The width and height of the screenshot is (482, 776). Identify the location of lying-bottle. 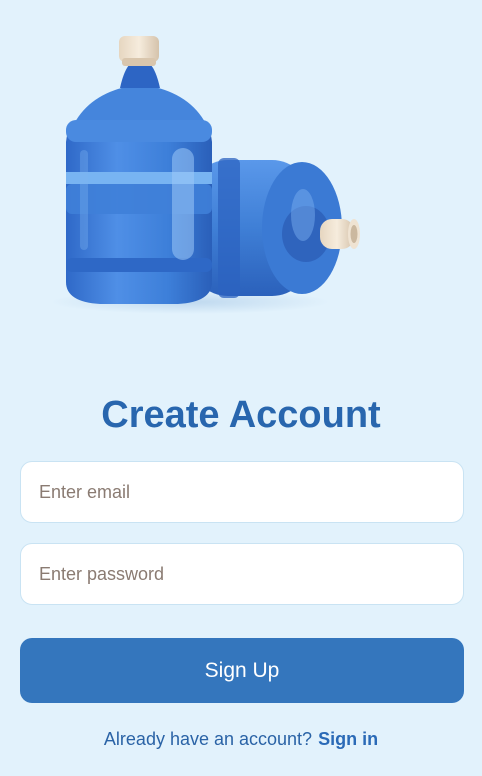
(275, 228).